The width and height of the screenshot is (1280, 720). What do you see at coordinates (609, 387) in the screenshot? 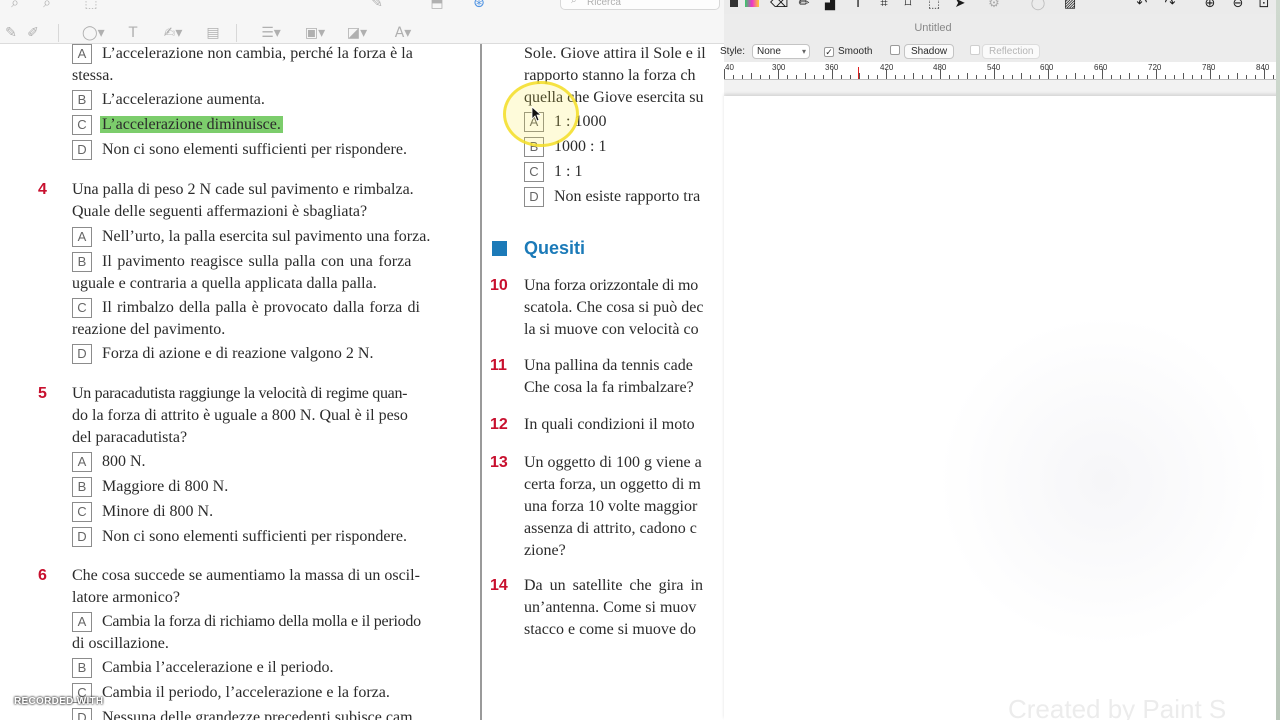
I see `question-text: Che cosa la fa rimbalzare?` at bounding box center [609, 387].